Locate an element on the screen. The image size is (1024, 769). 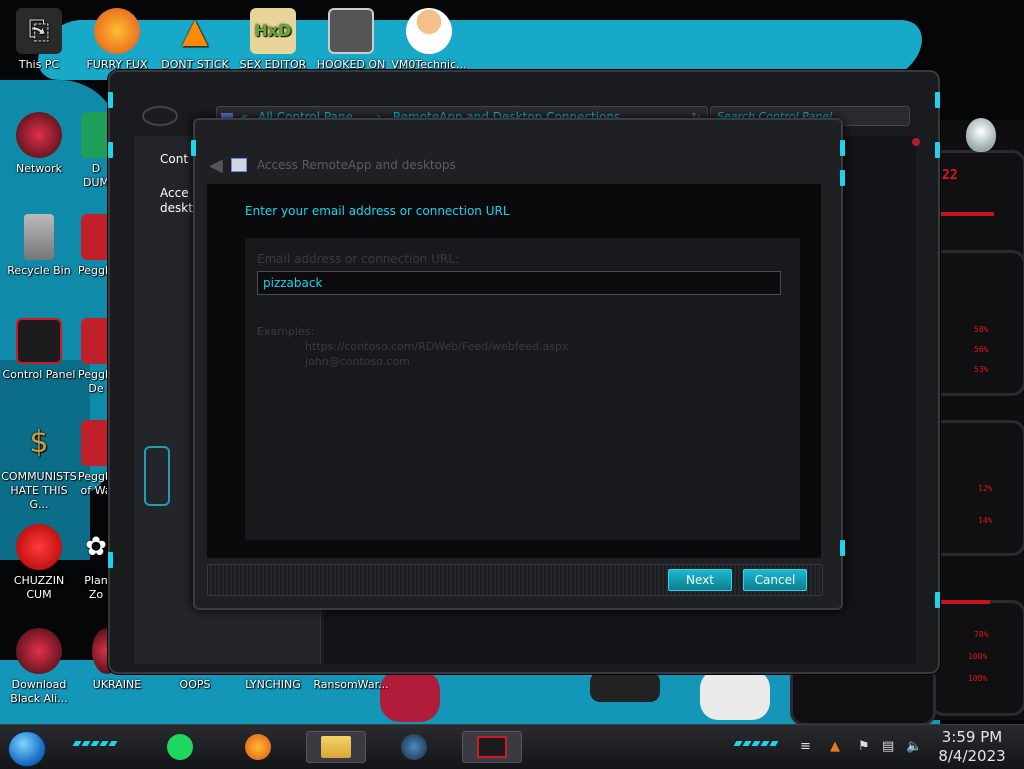
vlc-cone-icon: ▲ is located at coordinates (195, 31).